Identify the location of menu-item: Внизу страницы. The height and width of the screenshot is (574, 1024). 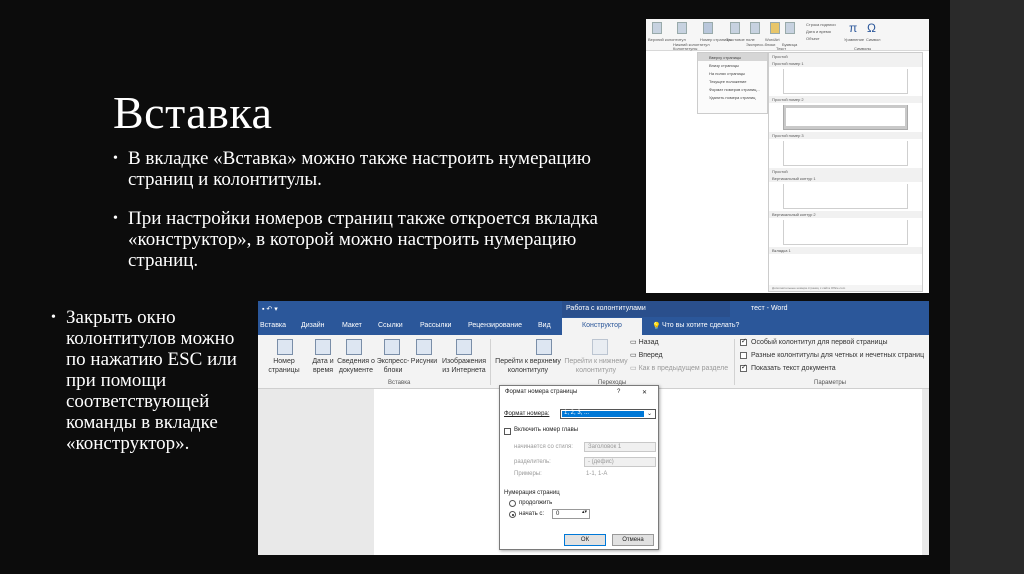
(732, 65).